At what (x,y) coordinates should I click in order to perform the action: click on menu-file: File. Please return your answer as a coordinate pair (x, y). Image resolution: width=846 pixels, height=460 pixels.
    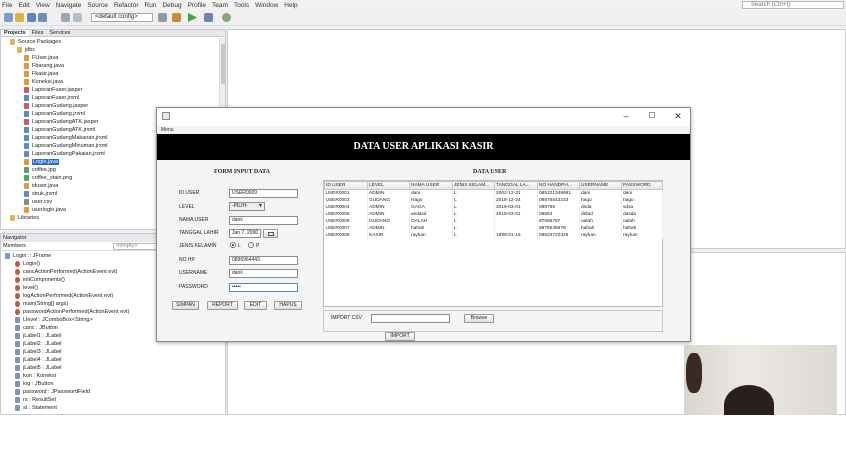
    Looking at the image, I should click on (7, 5).